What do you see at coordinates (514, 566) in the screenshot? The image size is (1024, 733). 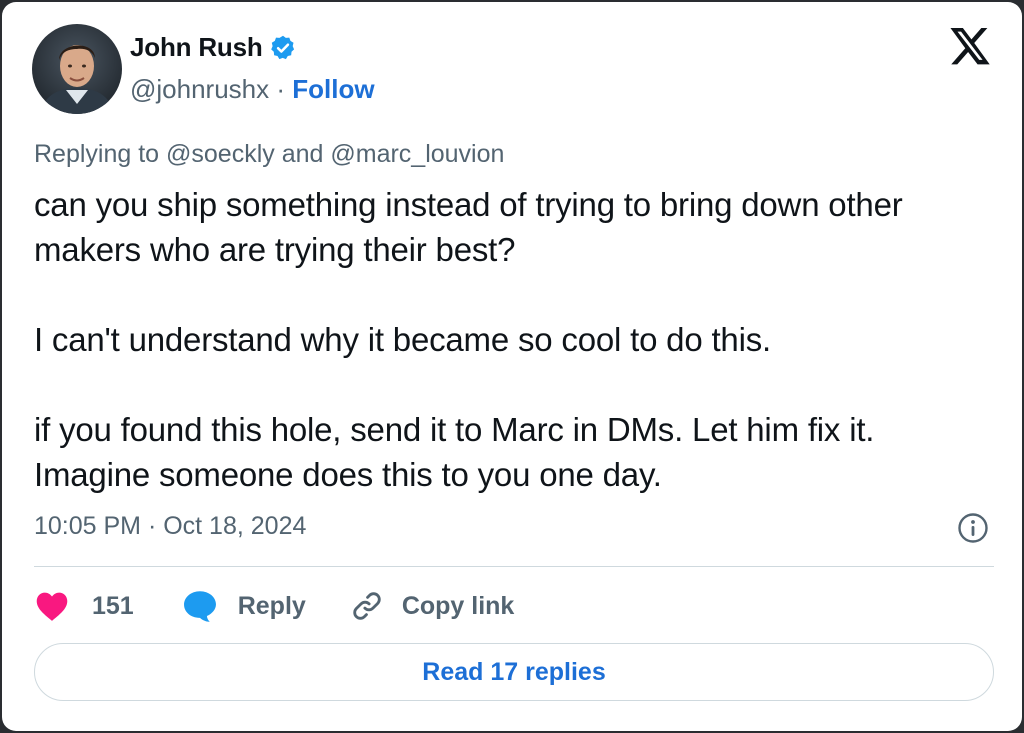 I see `divider` at bounding box center [514, 566].